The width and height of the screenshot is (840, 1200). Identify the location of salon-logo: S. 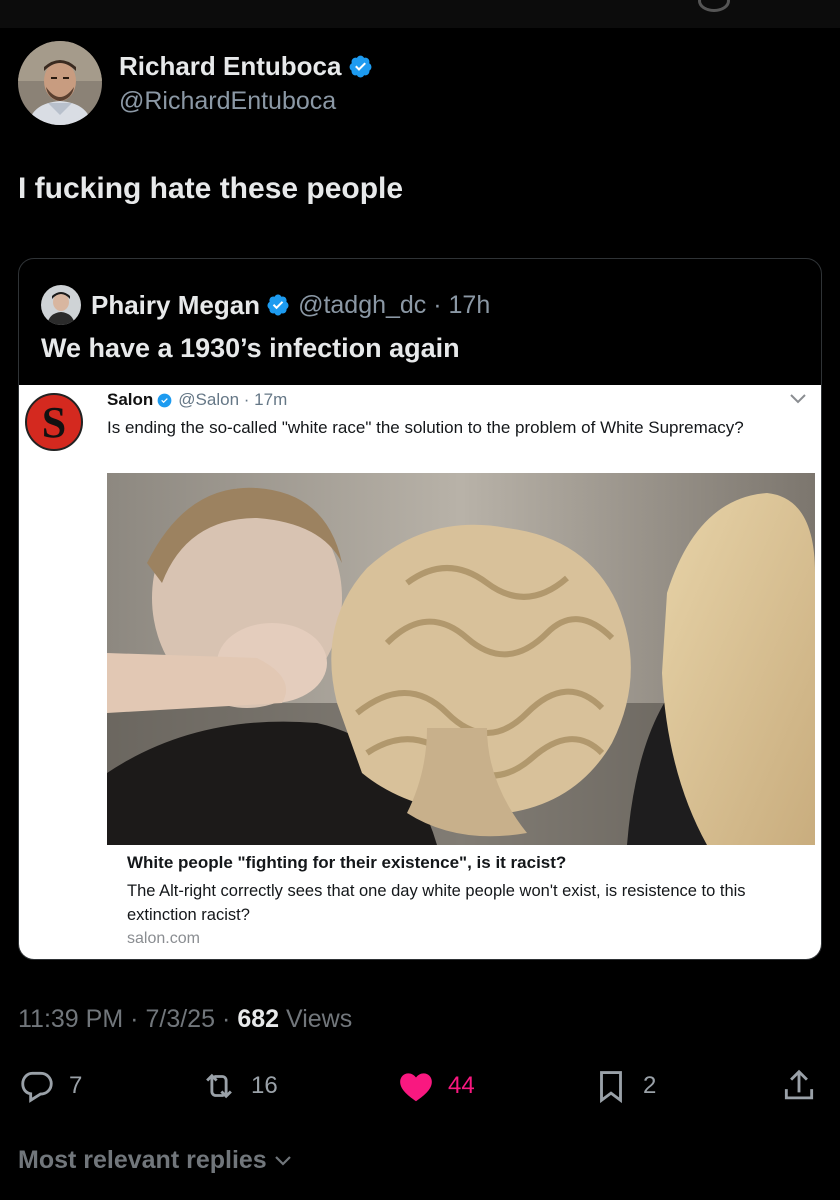
(54, 422).